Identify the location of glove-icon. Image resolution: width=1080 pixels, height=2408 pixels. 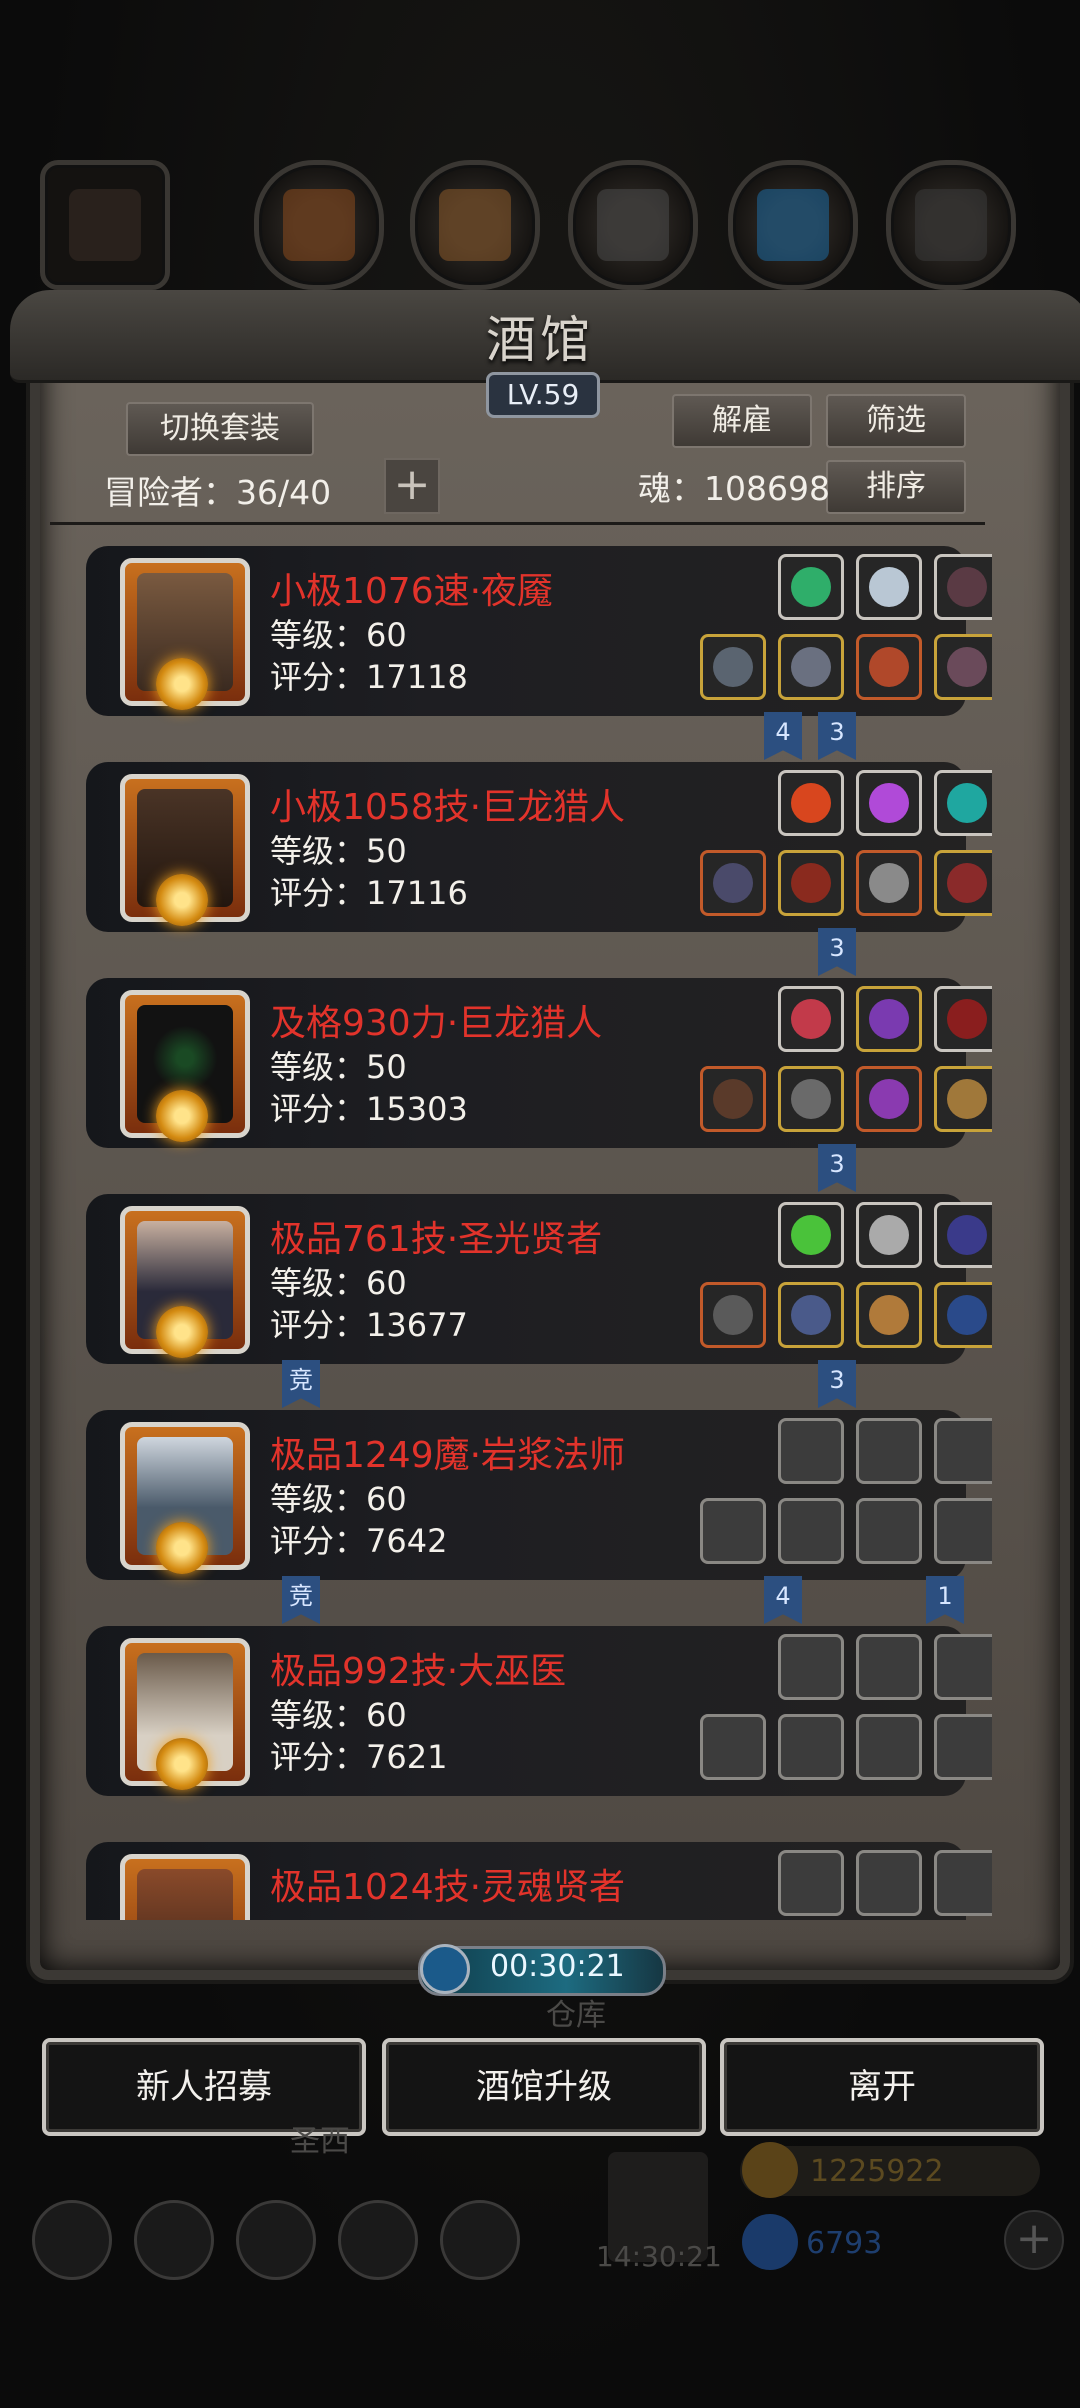
(963, 667).